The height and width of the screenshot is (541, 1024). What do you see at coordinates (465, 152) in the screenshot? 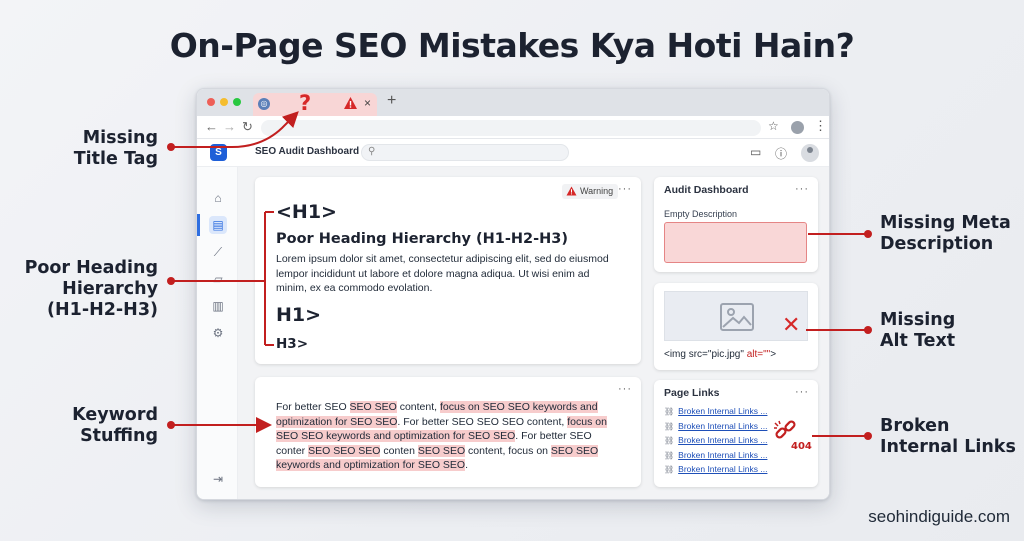
I see `app-search-input: ⚲` at bounding box center [465, 152].